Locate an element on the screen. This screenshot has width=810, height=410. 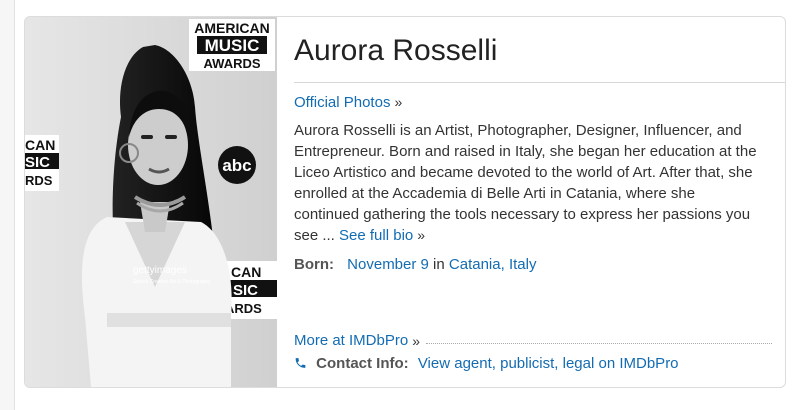
backdrop-logo-top: AMERICAN MUSIC AWARDS is located at coordinates (232, 45).